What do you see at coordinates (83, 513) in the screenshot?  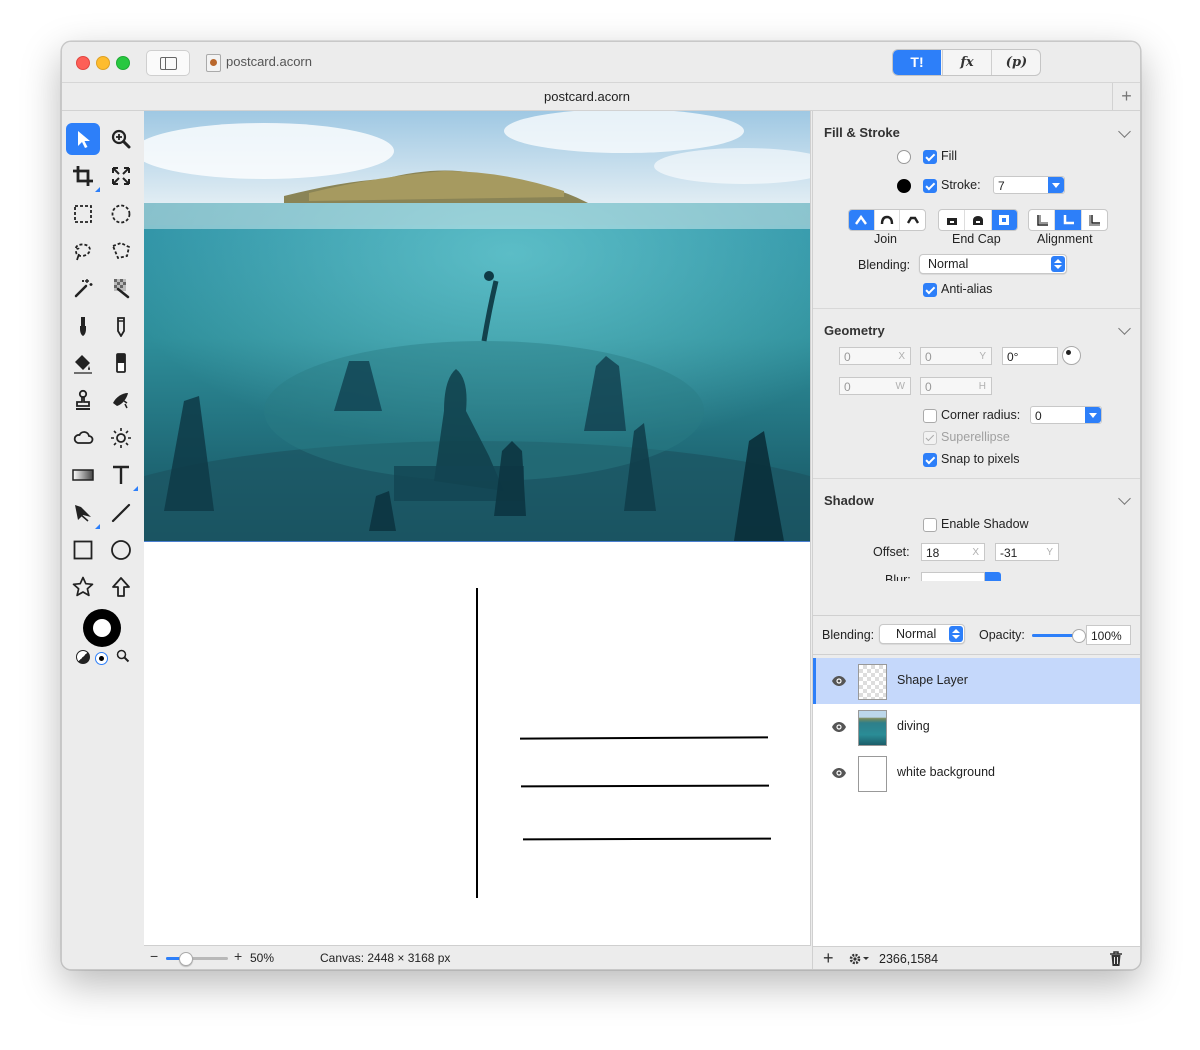 I see `bezier-pen-icon` at bounding box center [83, 513].